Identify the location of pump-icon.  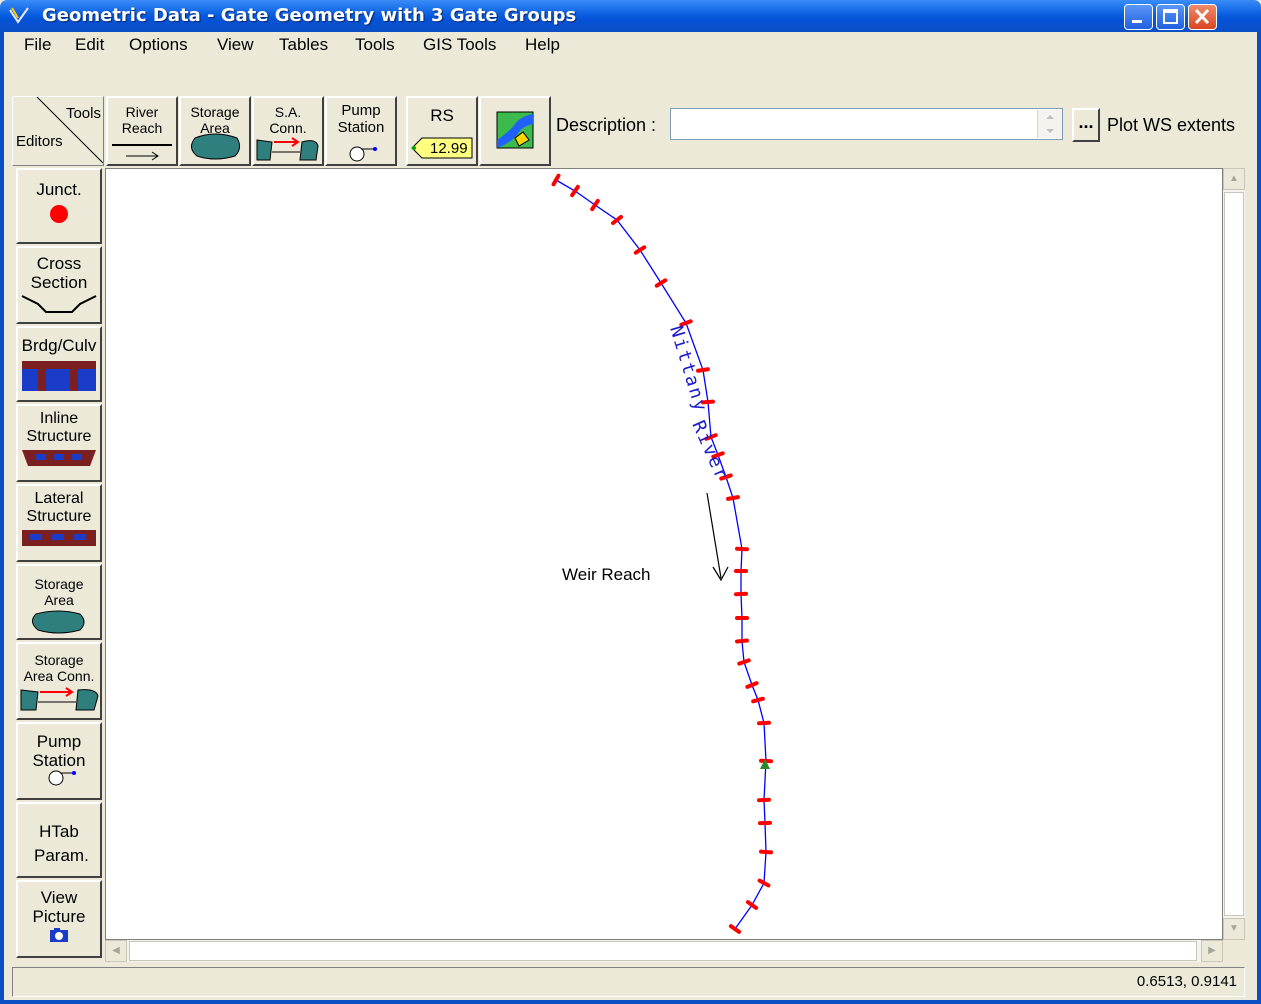
(363, 154).